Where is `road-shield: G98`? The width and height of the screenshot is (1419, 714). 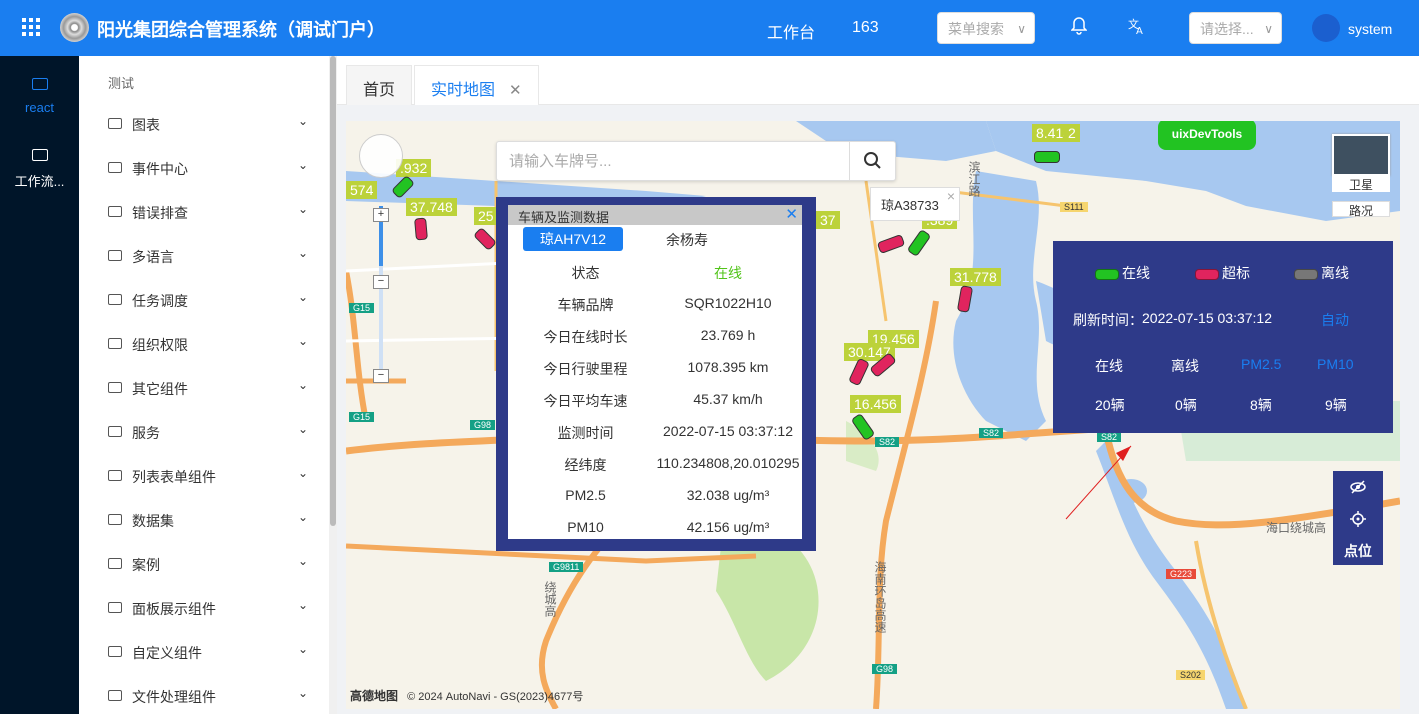 road-shield: G98 is located at coordinates (885, 669).